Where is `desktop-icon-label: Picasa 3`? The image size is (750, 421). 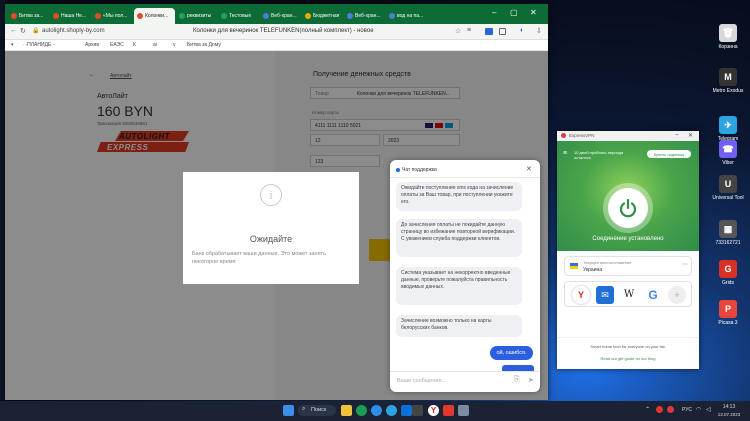
desktop-icon-label: Picasa 3 is located at coordinates (728, 323).